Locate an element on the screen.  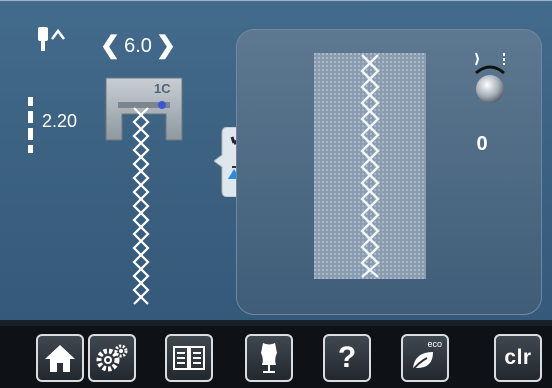
creative-consultant-button is located at coordinates (269, 358).